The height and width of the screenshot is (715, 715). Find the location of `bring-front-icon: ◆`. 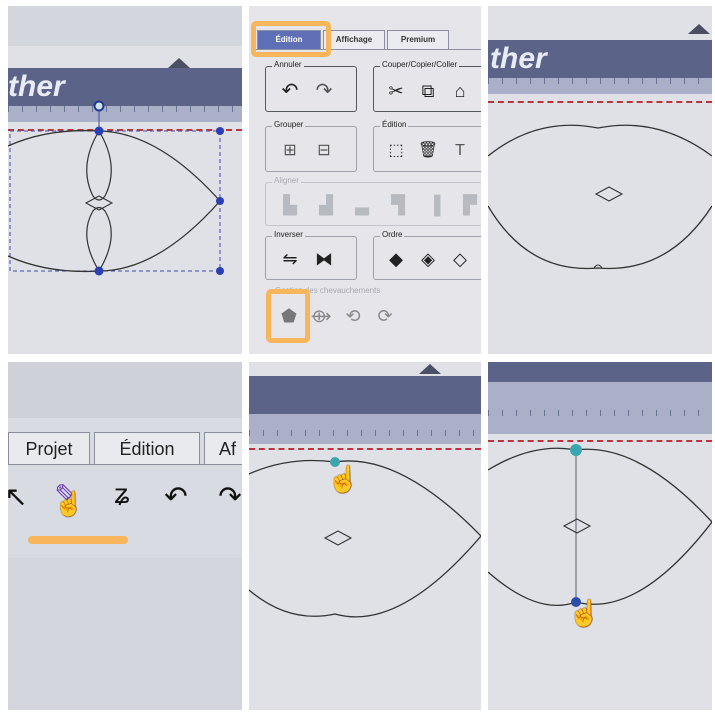

bring-front-icon: ◆ is located at coordinates (396, 259).